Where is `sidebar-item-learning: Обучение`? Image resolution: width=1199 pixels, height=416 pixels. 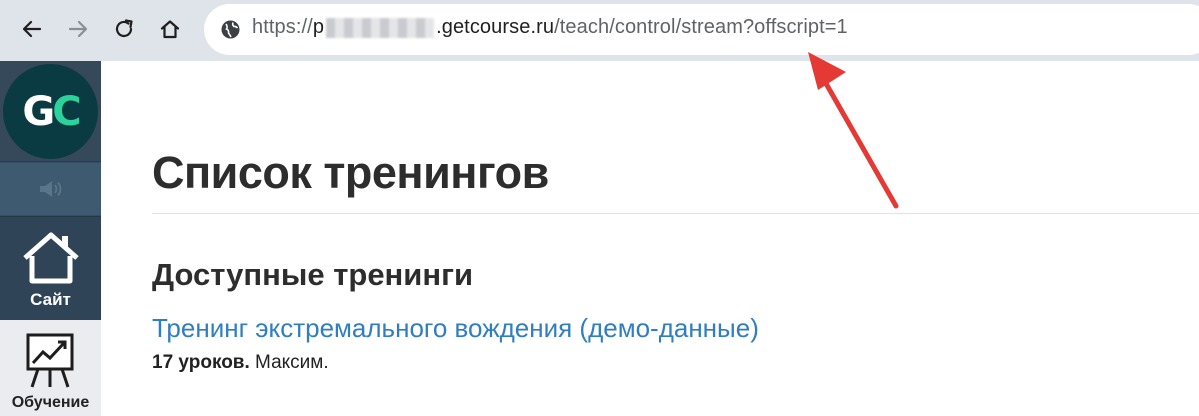
sidebar-item-learning: Обучение is located at coordinates (50, 368).